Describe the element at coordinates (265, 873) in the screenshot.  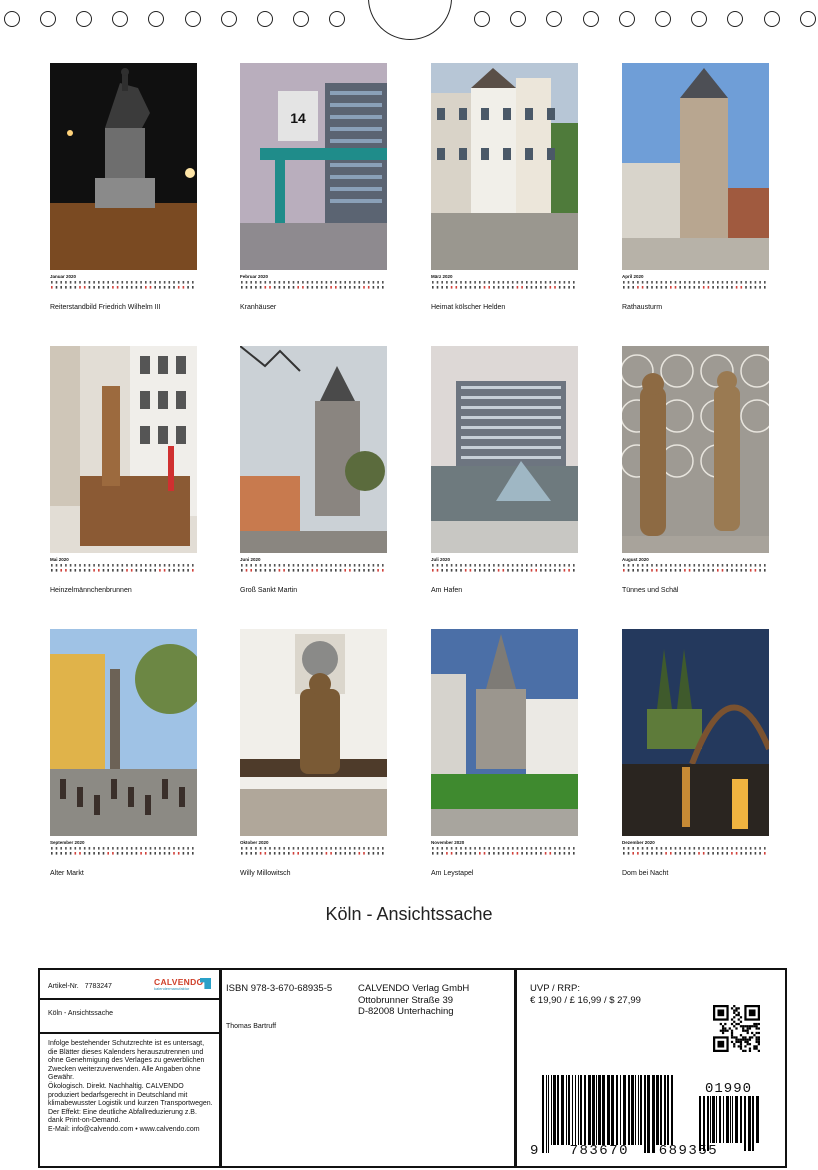
I see `month-caption: Willy Millowitsch` at that location.